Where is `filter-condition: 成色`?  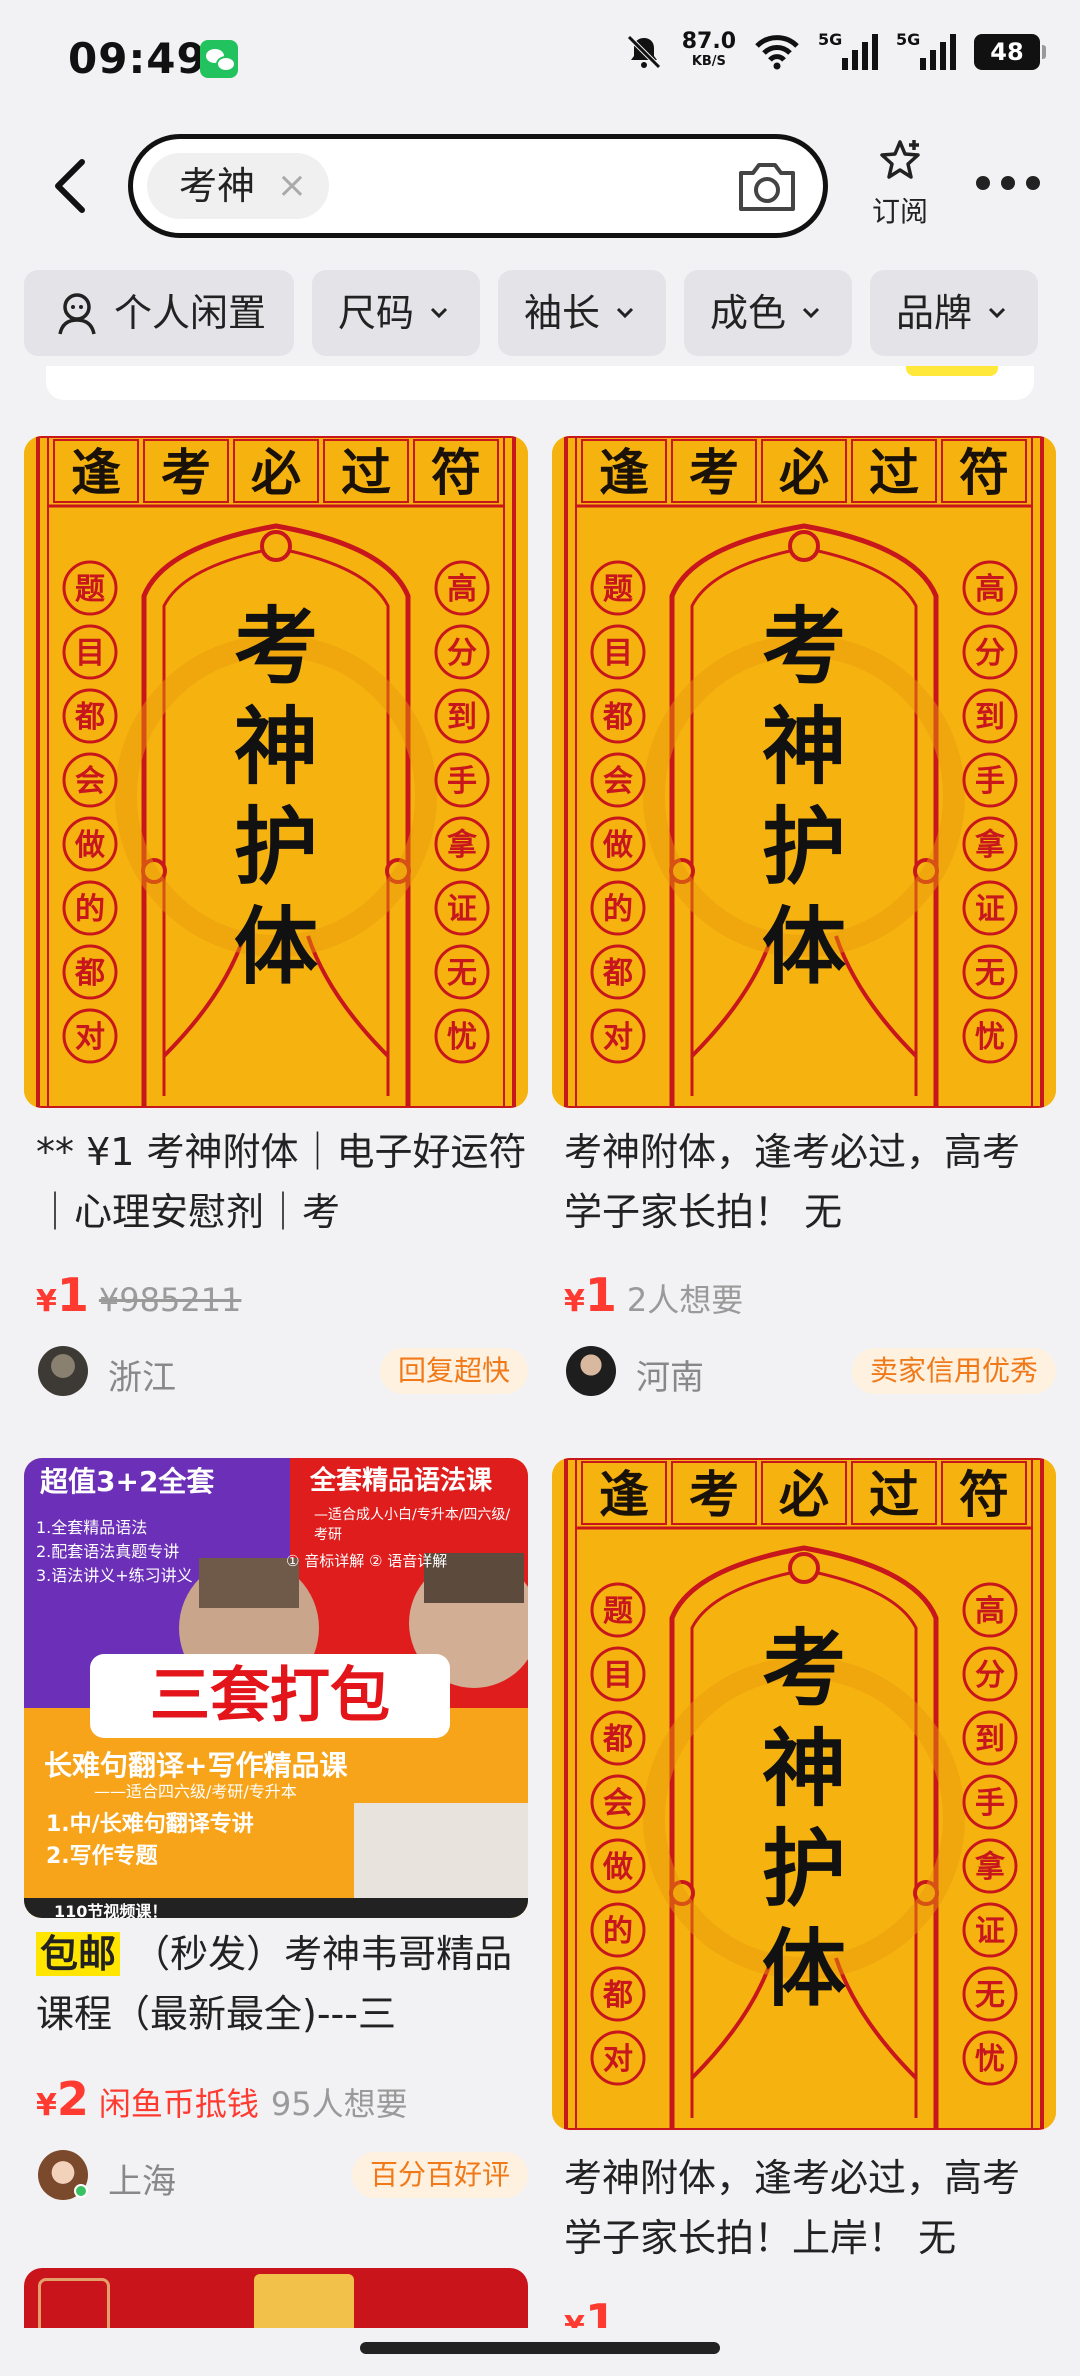
filter-condition: 成色 is located at coordinates (768, 313).